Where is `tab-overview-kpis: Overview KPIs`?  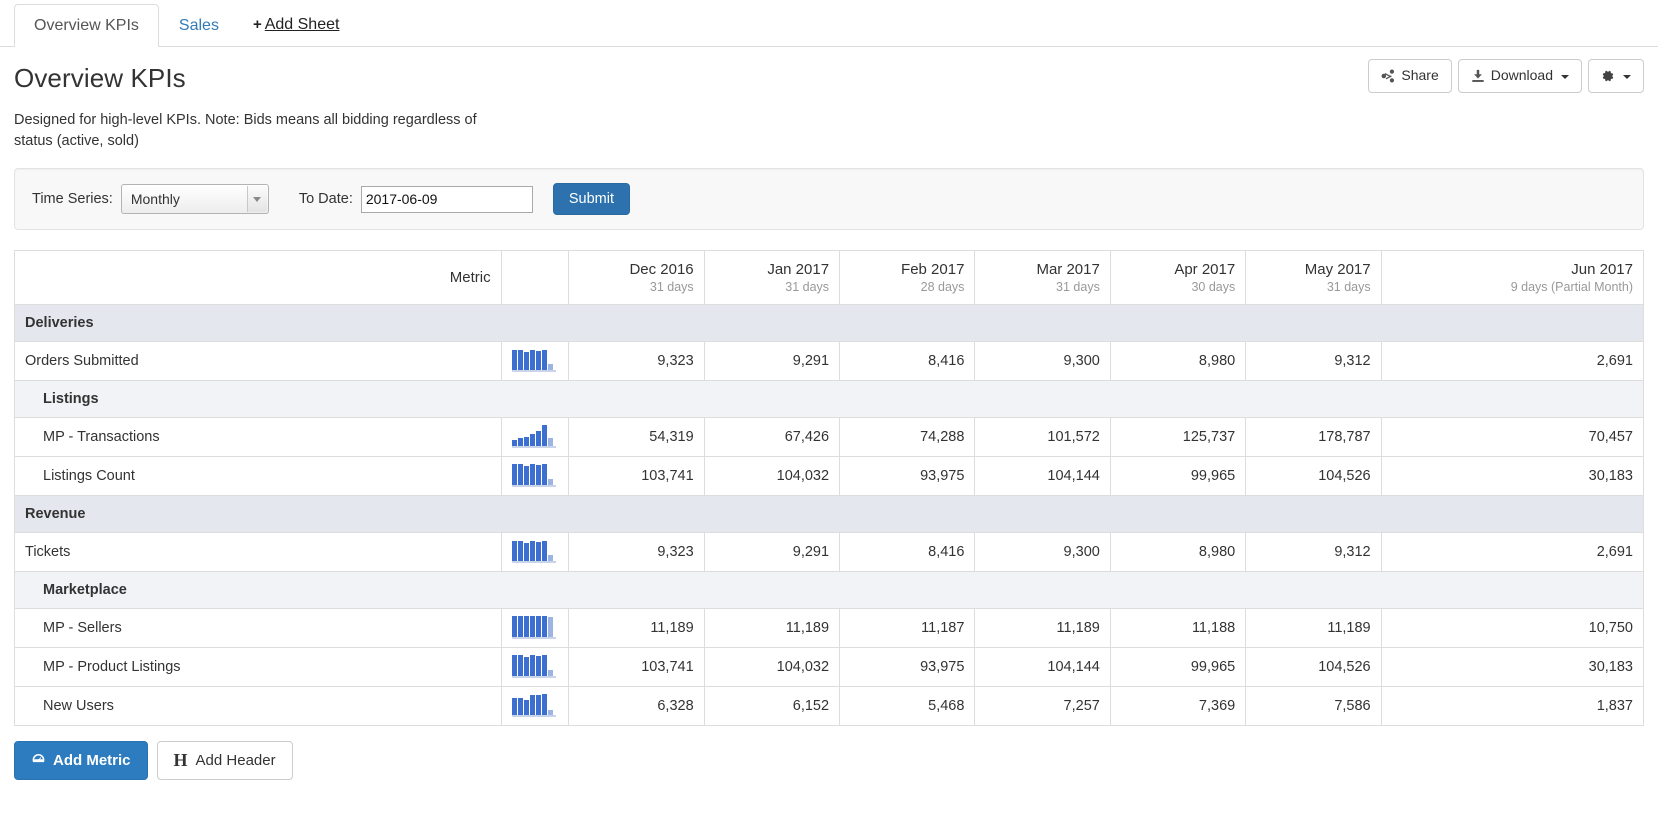
tab-overview-kpis: Overview KPIs is located at coordinates (86, 25).